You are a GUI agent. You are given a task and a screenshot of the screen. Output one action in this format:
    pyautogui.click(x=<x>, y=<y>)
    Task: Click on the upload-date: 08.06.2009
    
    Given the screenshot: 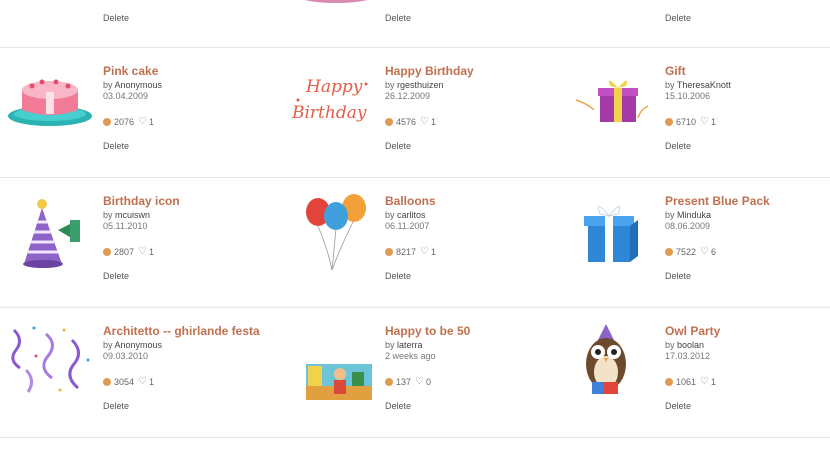 What is the action you would take?
    pyautogui.click(x=688, y=226)
    